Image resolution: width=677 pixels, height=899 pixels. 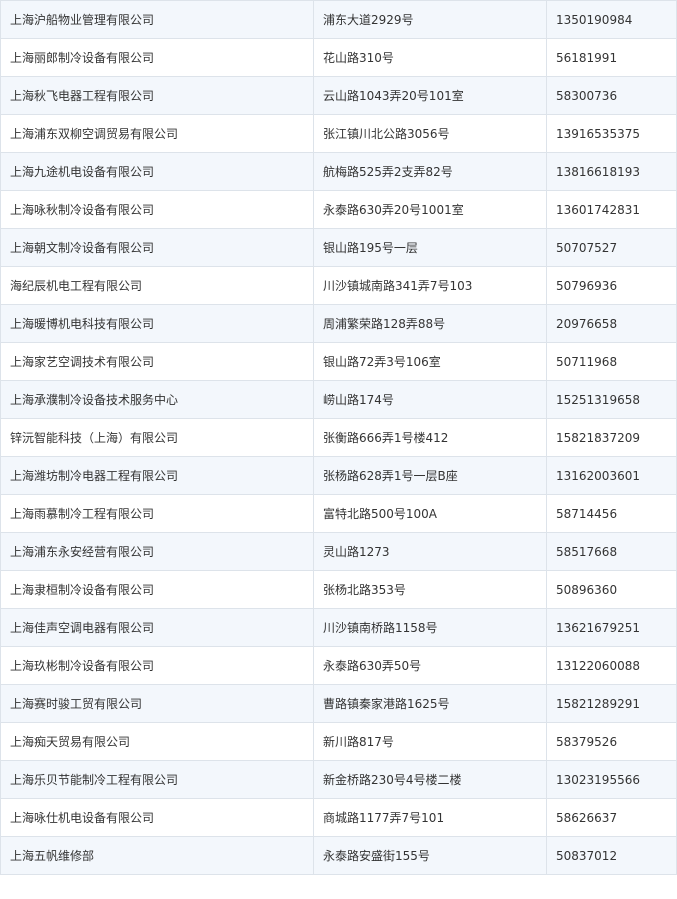 What do you see at coordinates (430, 285) in the screenshot?
I see `address-cell: 川沙镇城南路341弄7号103` at bounding box center [430, 285].